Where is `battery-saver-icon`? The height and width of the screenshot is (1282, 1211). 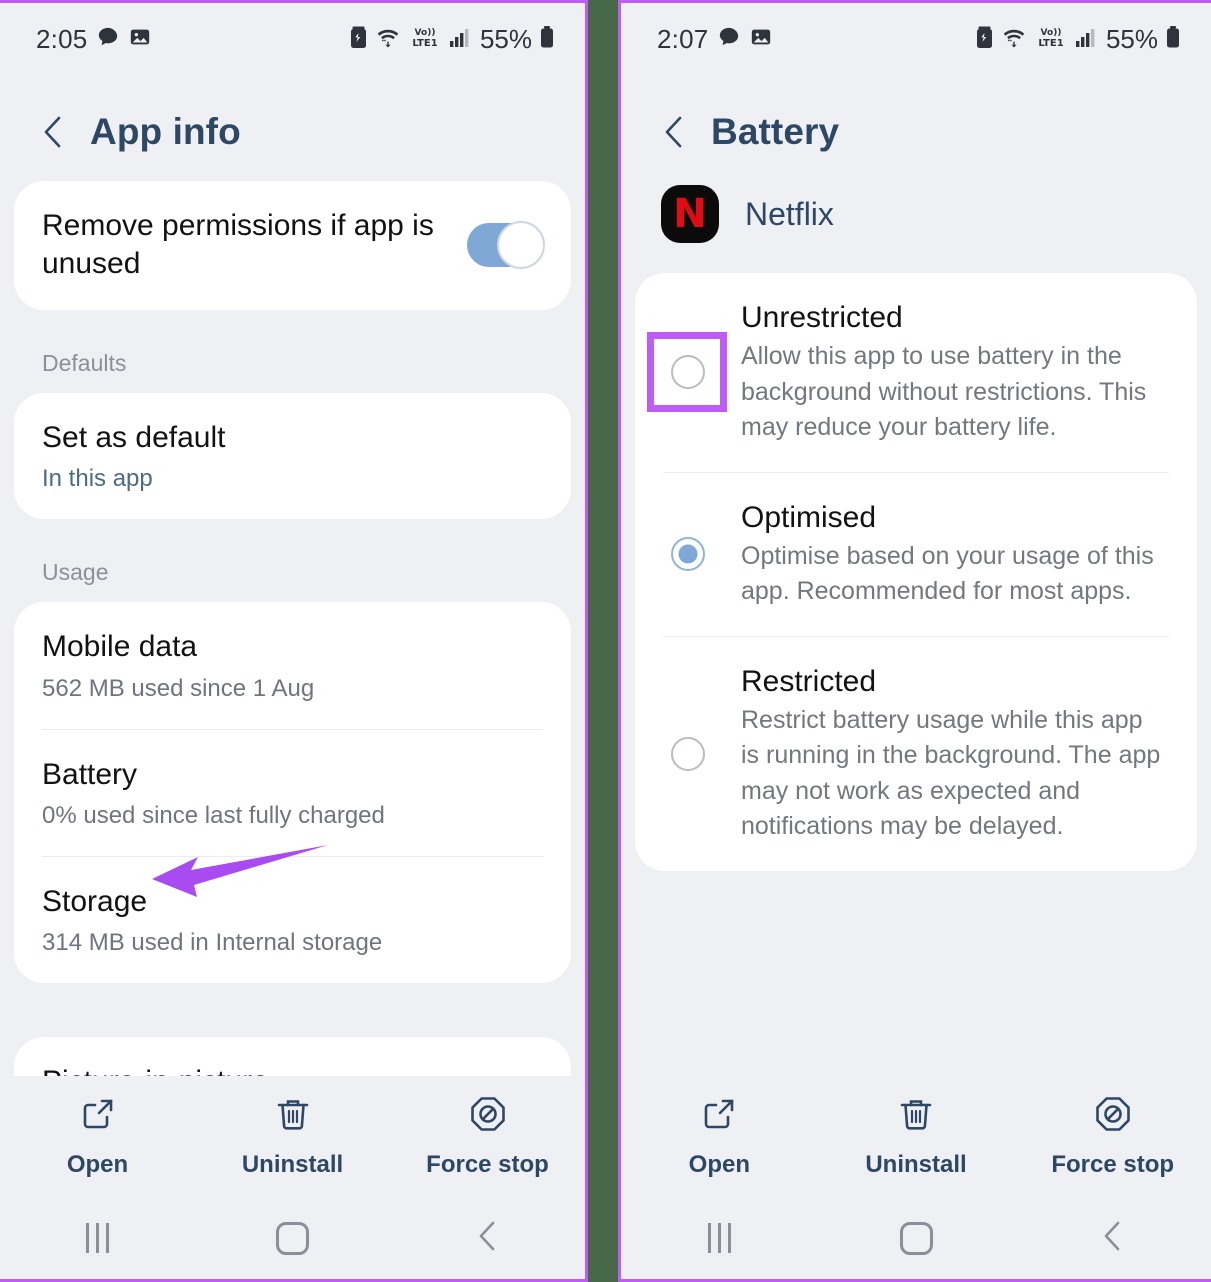
battery-saver-icon is located at coordinates (358, 39).